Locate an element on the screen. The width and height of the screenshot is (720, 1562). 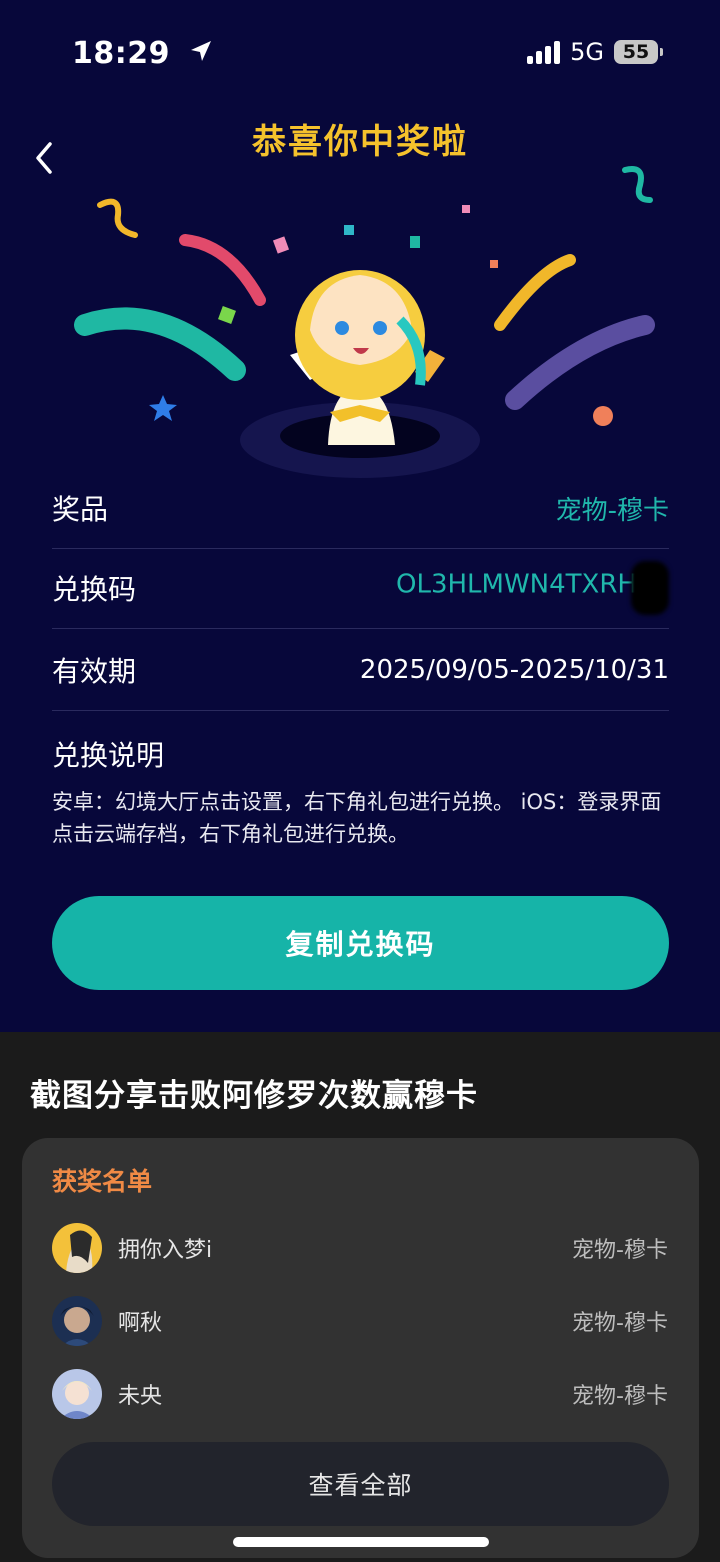
code-label: 兑换码 is located at coordinates (94, 589).